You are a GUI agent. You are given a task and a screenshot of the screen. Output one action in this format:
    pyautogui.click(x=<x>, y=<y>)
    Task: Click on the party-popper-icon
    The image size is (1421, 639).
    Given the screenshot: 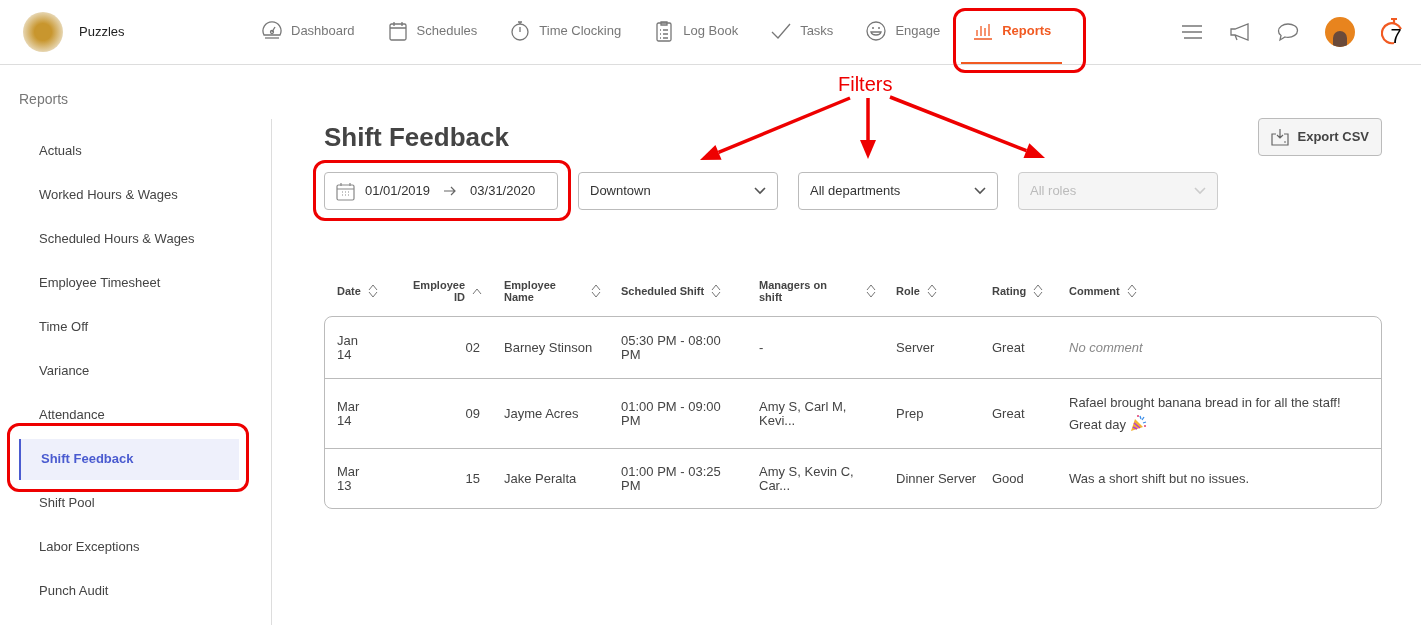 What is the action you would take?
    pyautogui.click(x=1138, y=422)
    